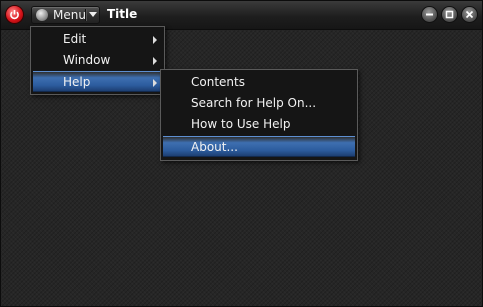 The width and height of the screenshot is (483, 307). What do you see at coordinates (241, 124) in the screenshot?
I see `menu-item-label: How to Use Help` at bounding box center [241, 124].